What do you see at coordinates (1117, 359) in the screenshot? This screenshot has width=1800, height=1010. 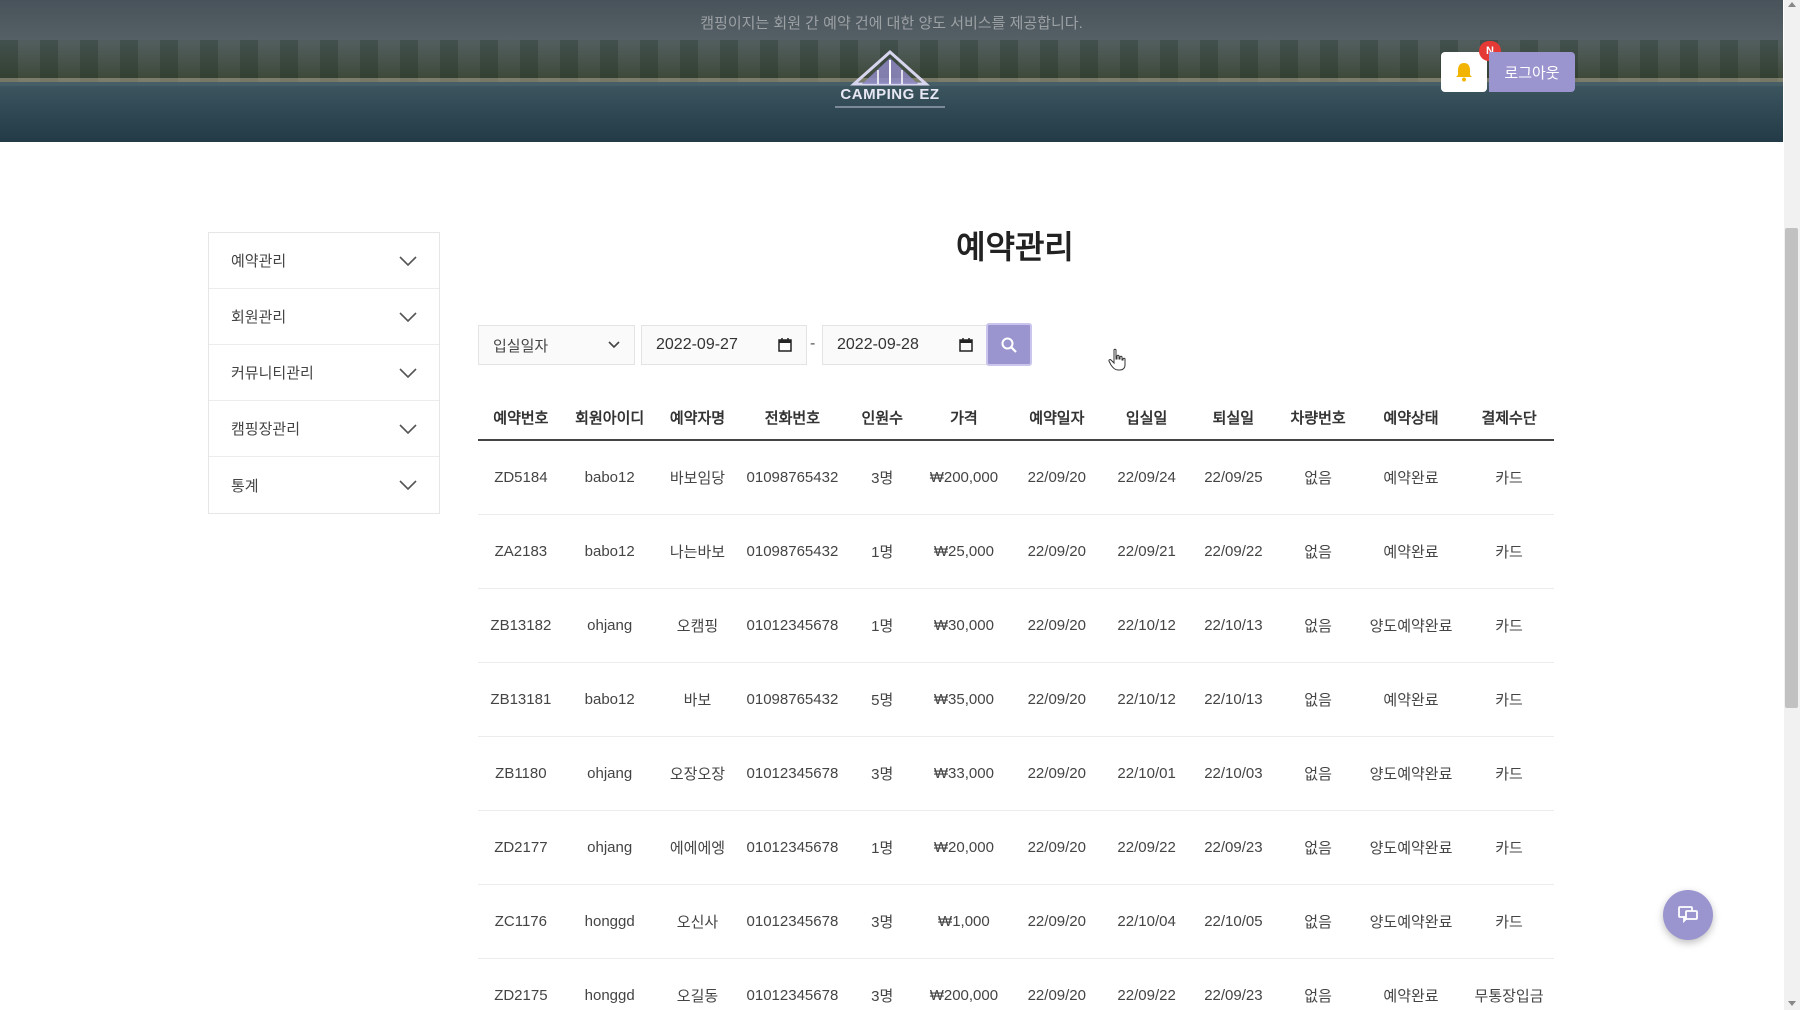 I see `hand-cursor-icon` at bounding box center [1117, 359].